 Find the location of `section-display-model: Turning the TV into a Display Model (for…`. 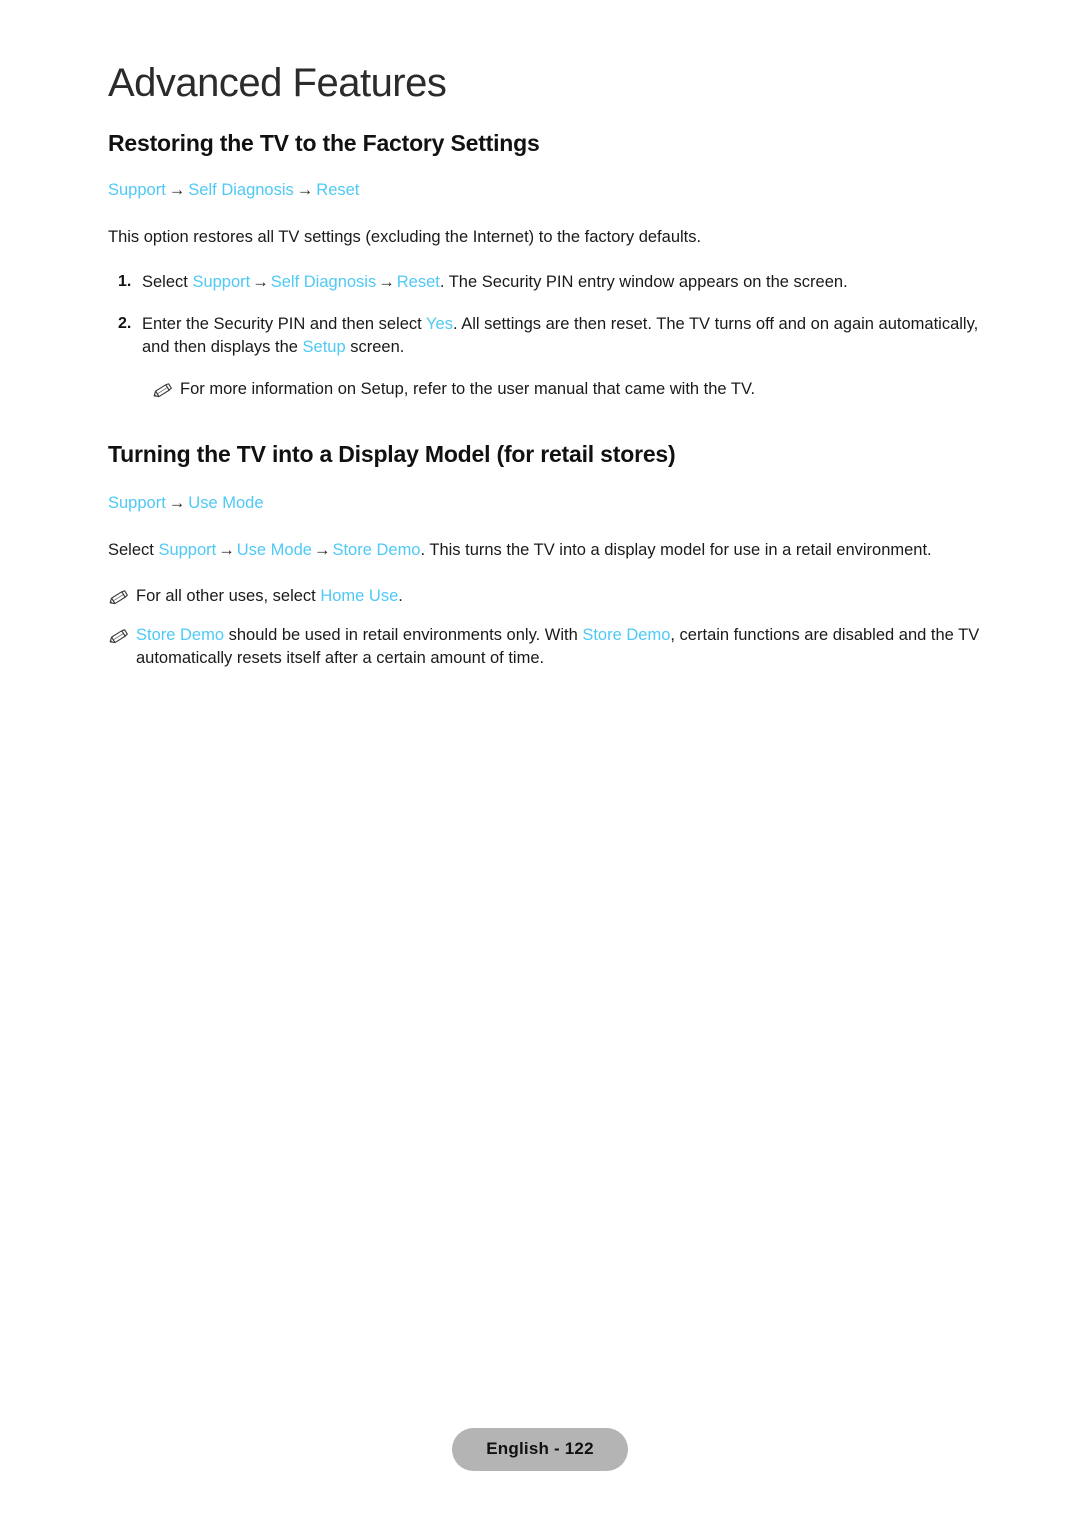

section-display-model: Turning the TV into a Display Model (for… is located at coordinates (548, 556).